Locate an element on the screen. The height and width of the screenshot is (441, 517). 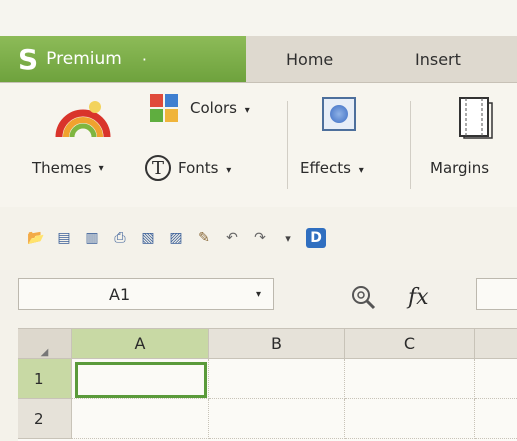
app-logo-icon: D is located at coordinates (316, 238).